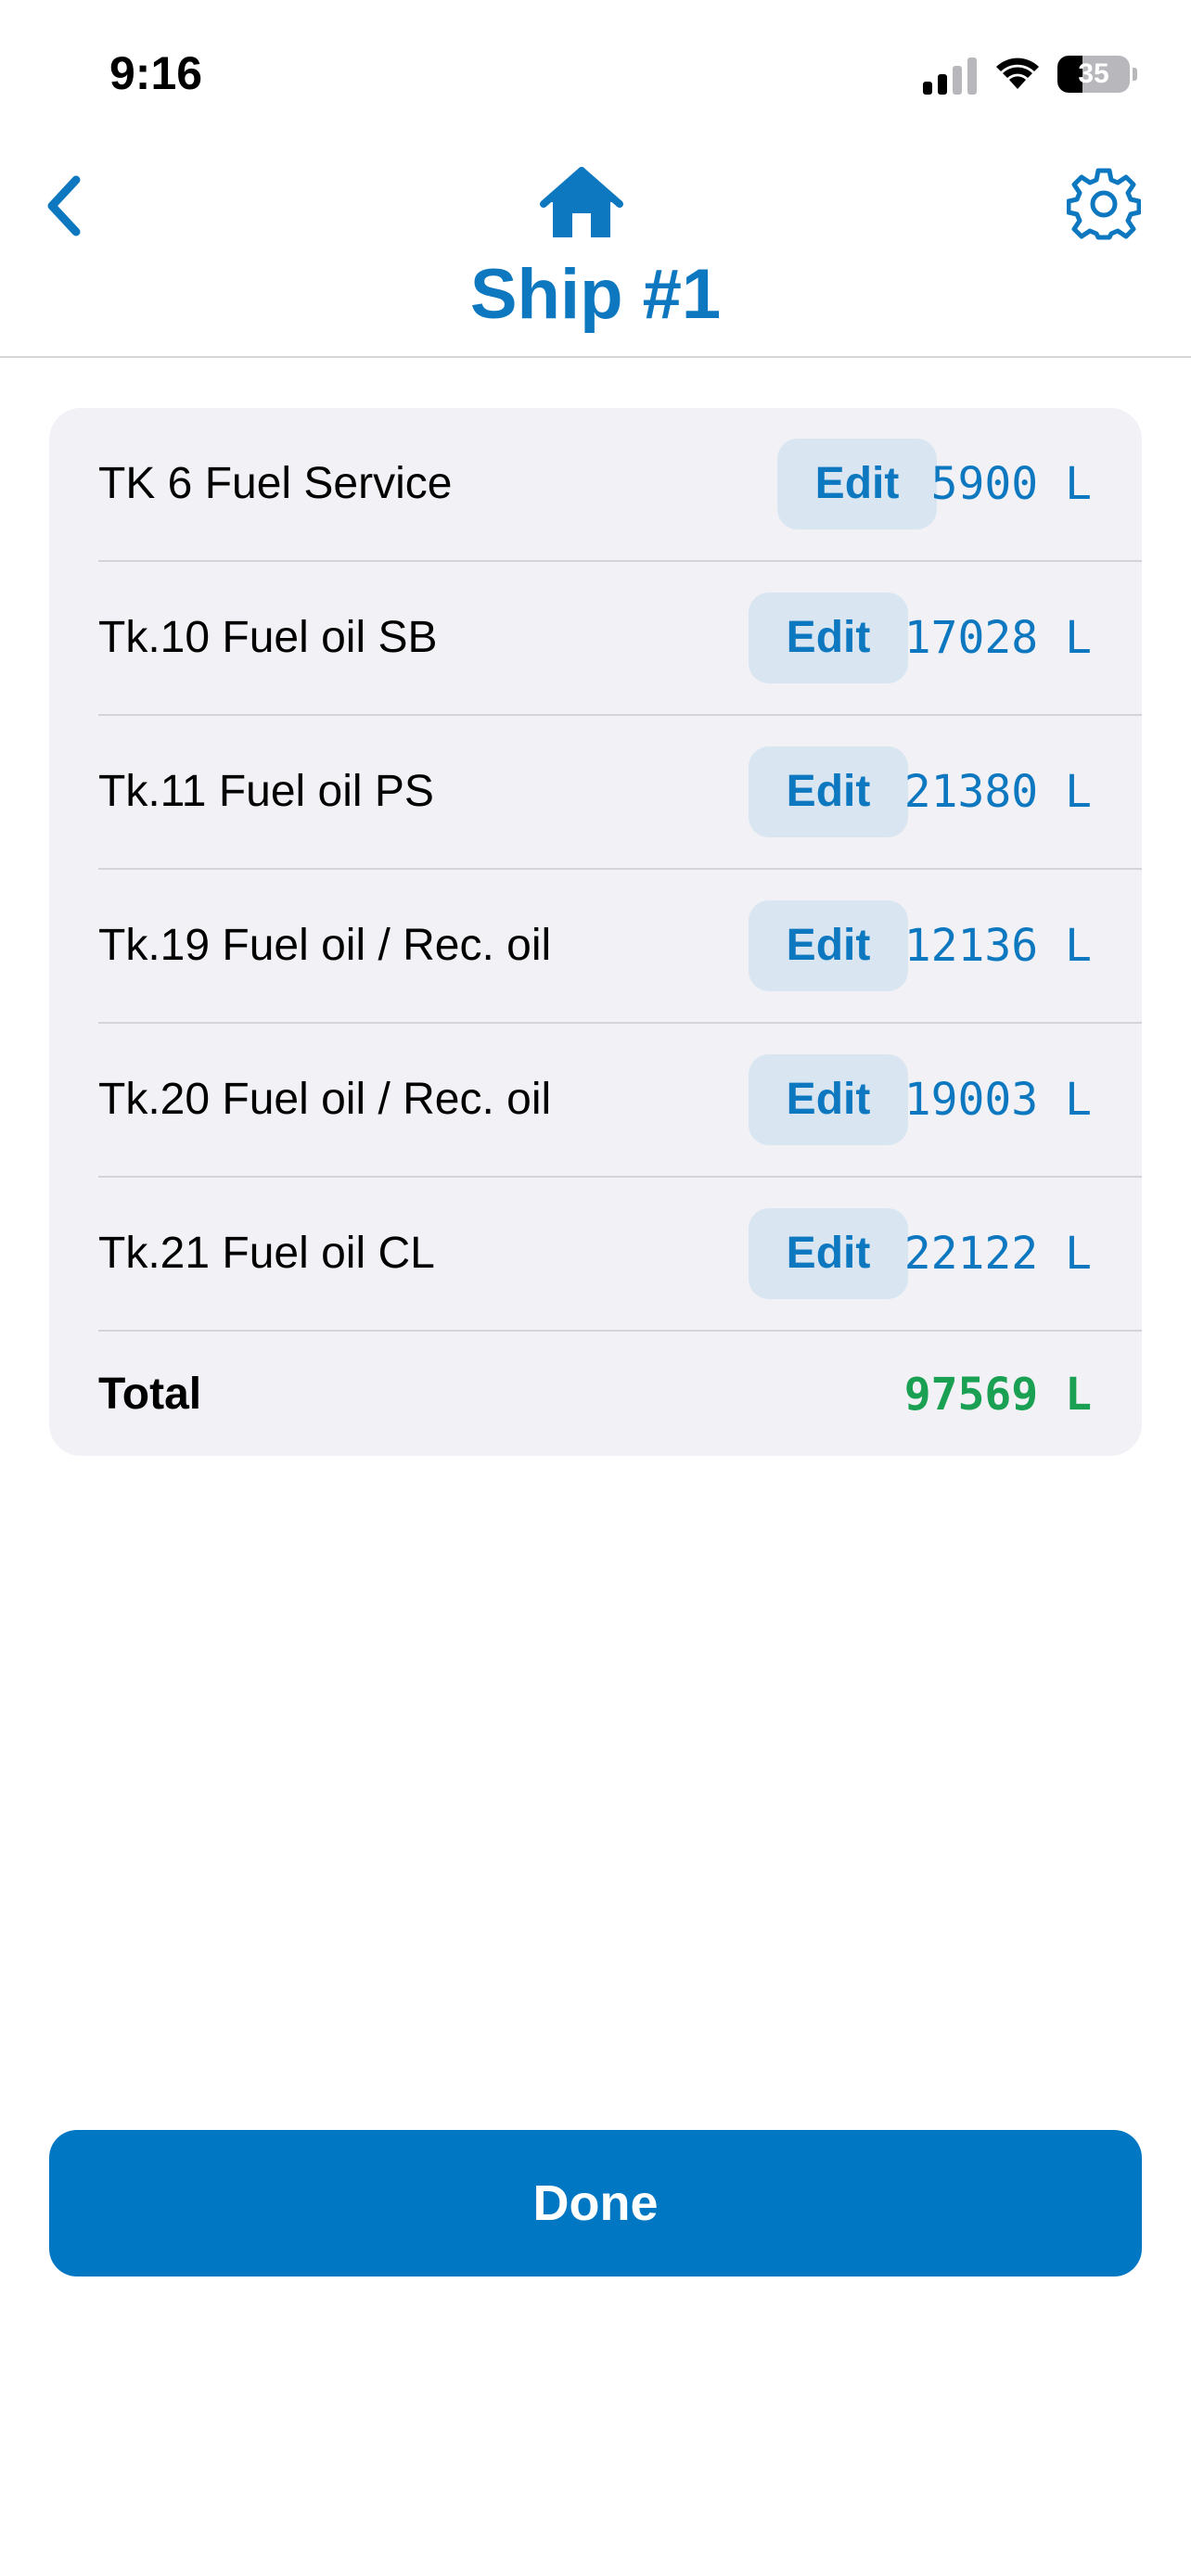 The width and height of the screenshot is (1191, 2576). I want to click on tank-volume: 21380 L, so click(997, 792).